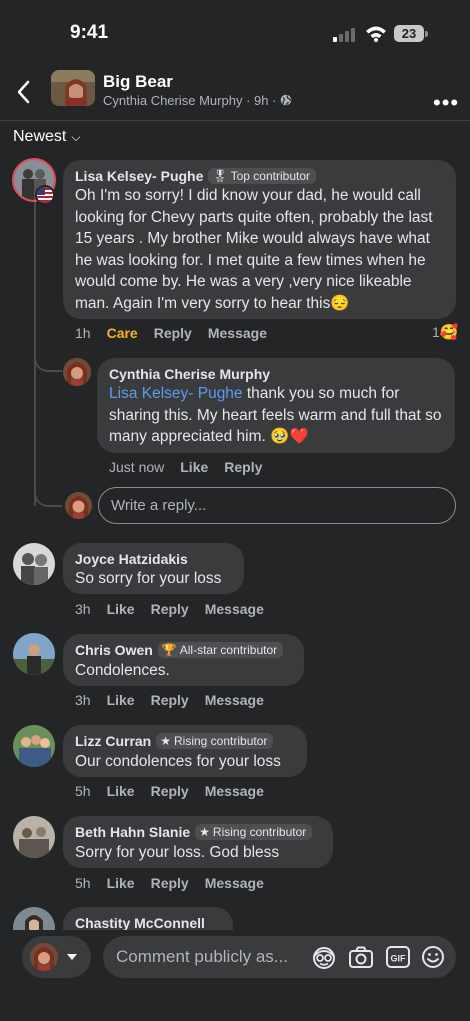 The width and height of the screenshot is (470, 1021). What do you see at coordinates (24, 92) in the screenshot?
I see `back-arrow-icon` at bounding box center [24, 92].